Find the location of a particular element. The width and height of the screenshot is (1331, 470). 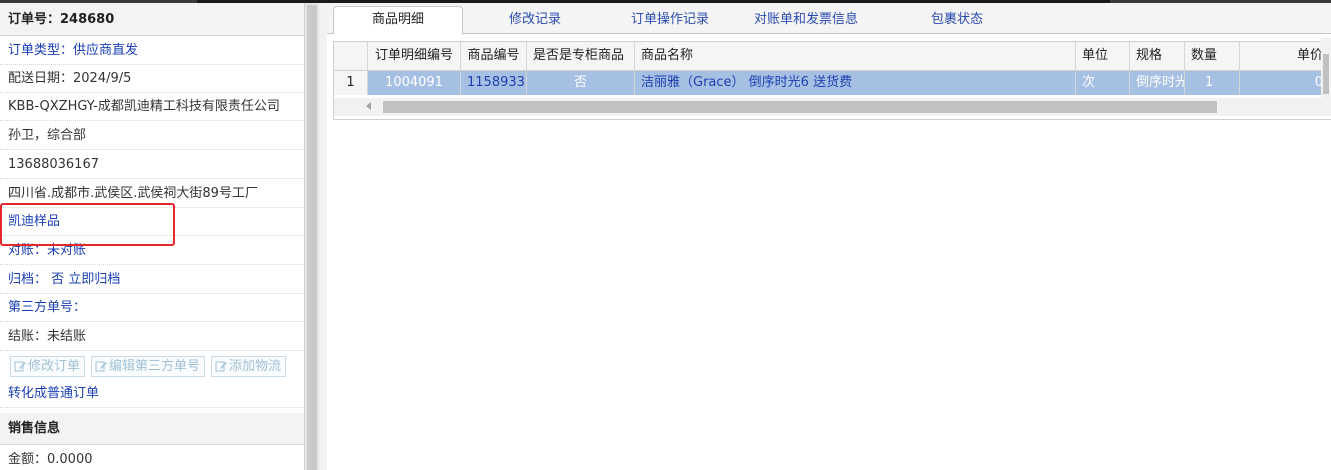

col-header-spec: 规格 is located at coordinates (1157, 56).